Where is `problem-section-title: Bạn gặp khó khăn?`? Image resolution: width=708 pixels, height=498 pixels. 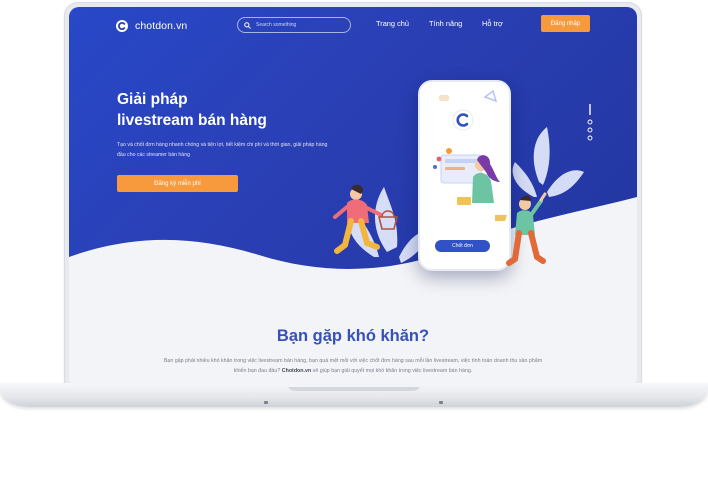
problem-section-title: Bạn gặp khó khăn? is located at coordinates (353, 336).